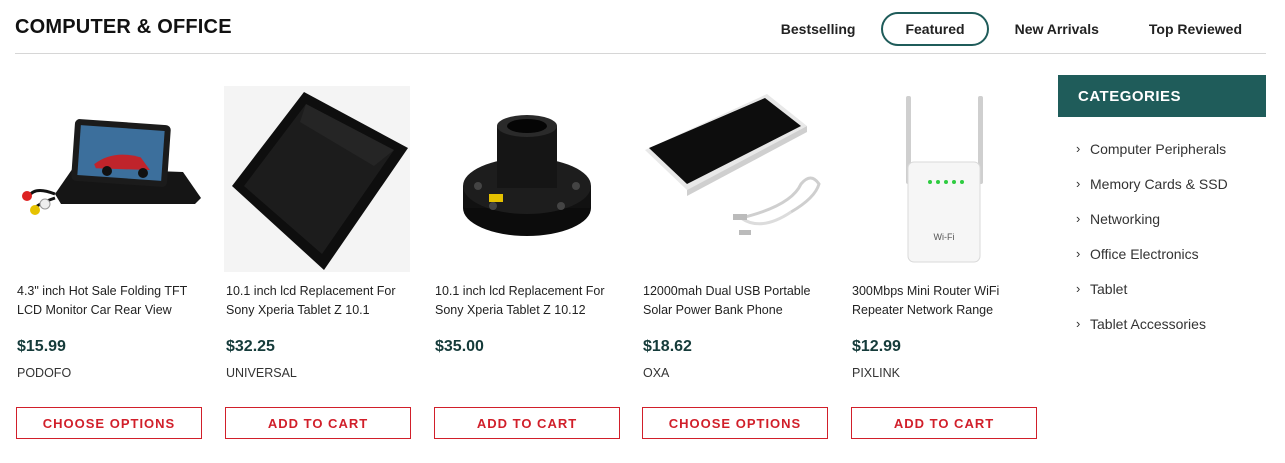  Describe the element at coordinates (733, 164) in the screenshot. I see `solar-power-bank-icon` at that location.